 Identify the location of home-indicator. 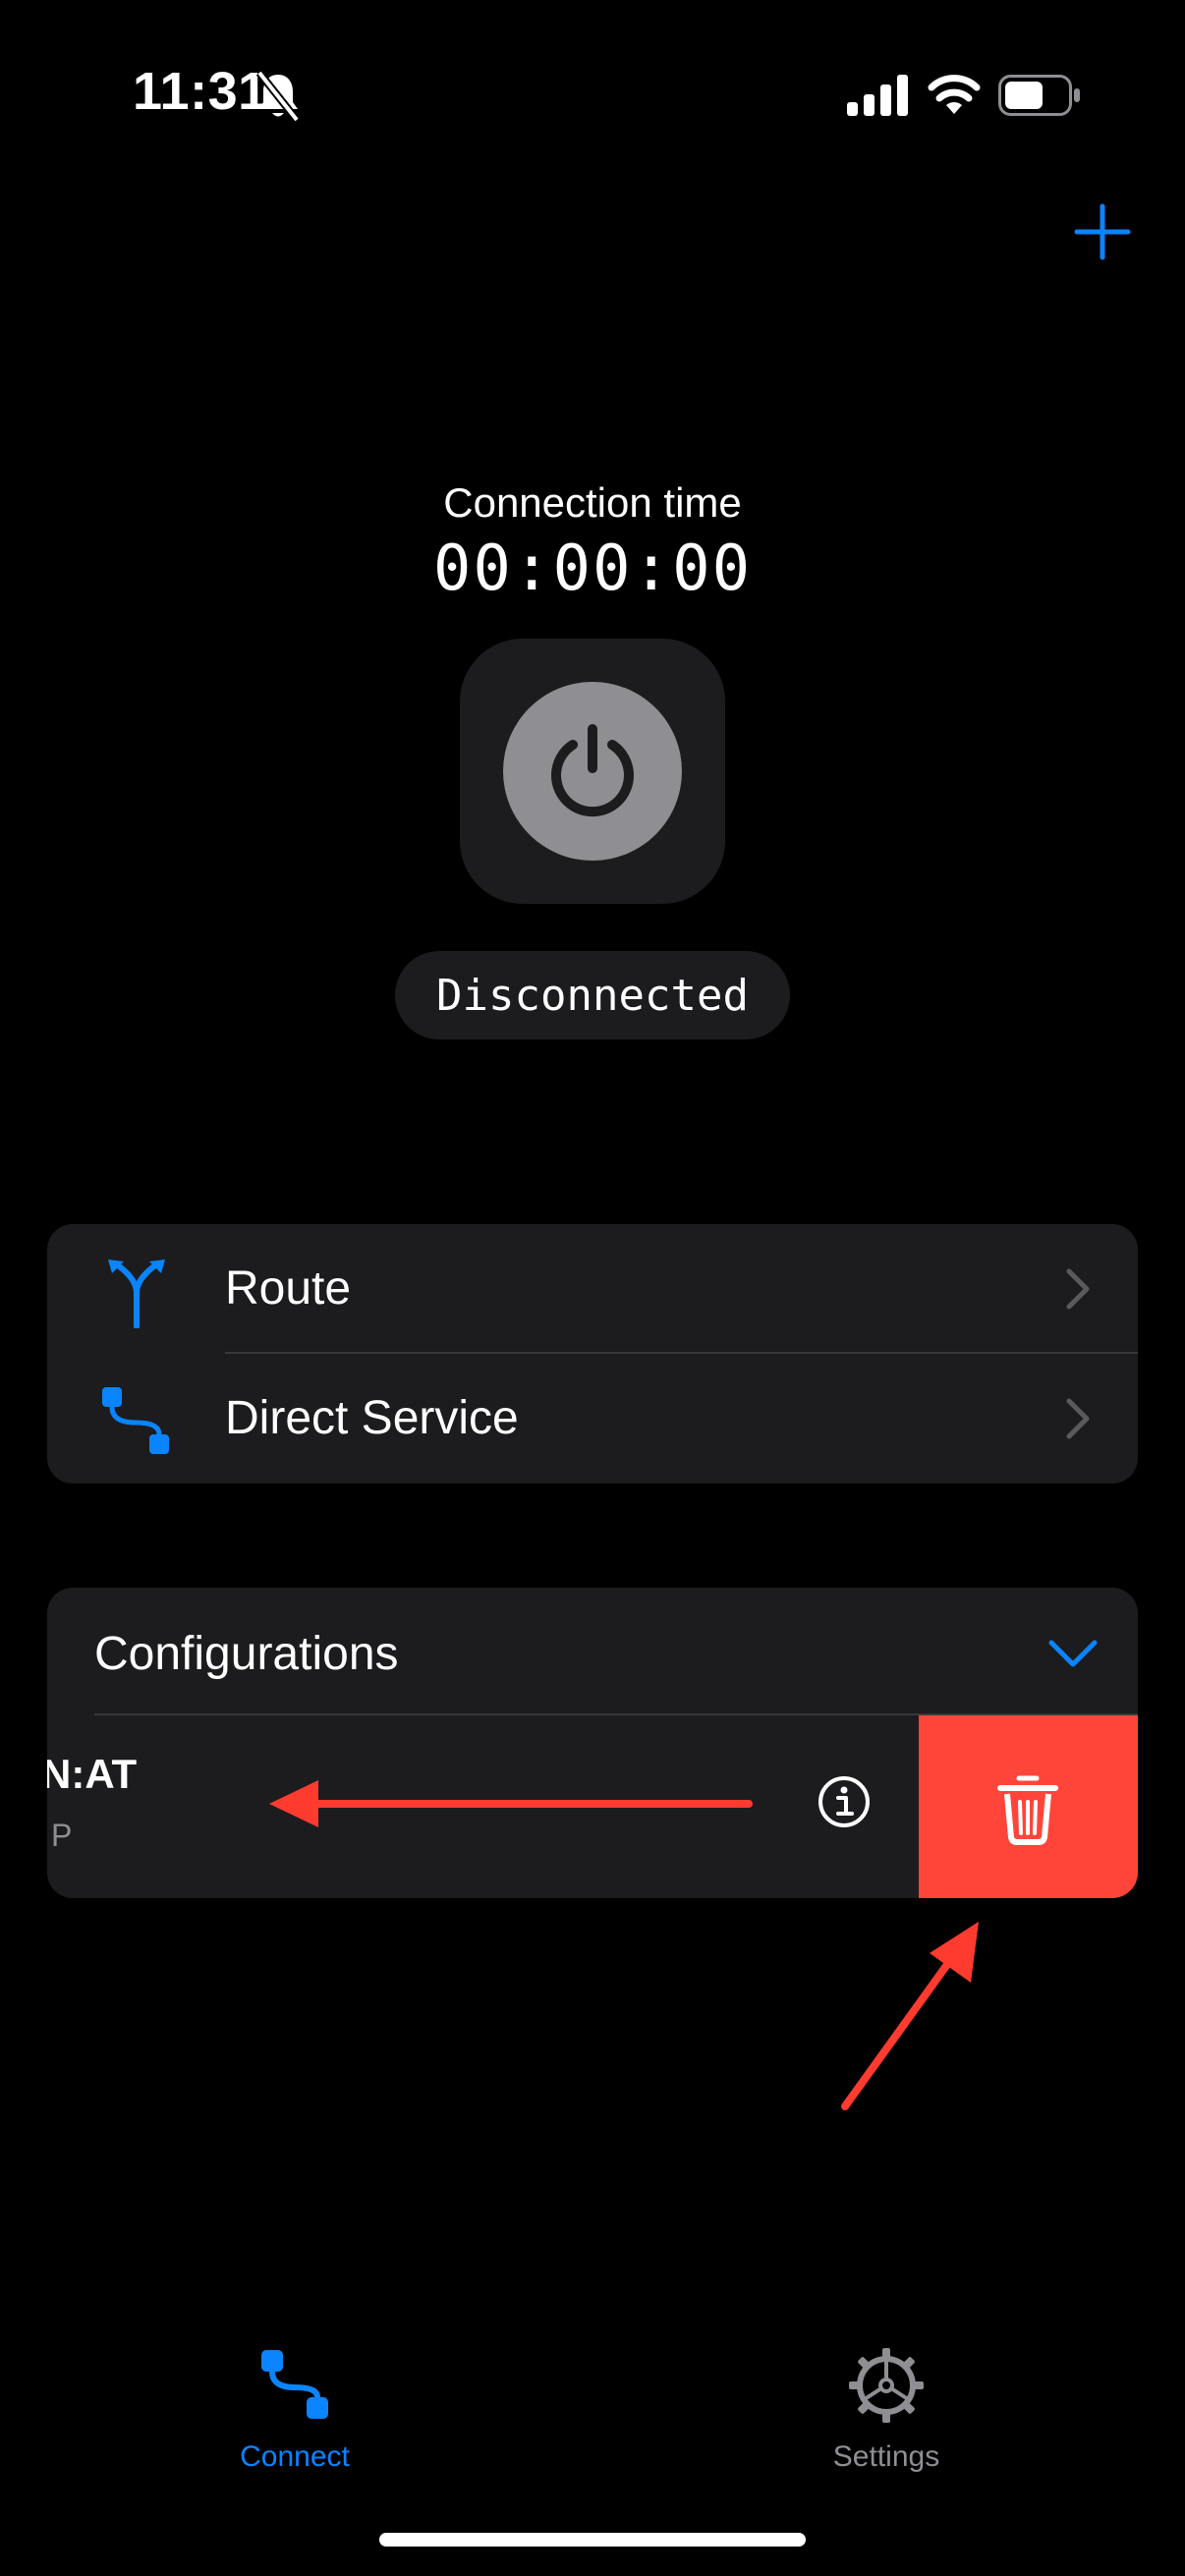
(592, 2540).